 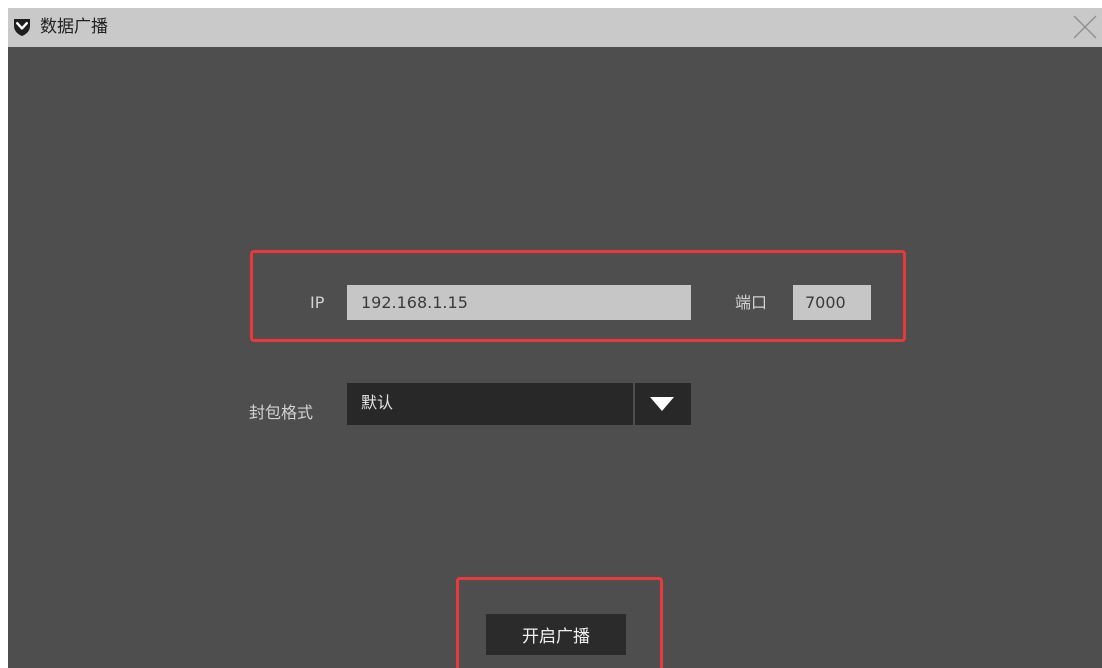 What do you see at coordinates (555, 27) in the screenshot?
I see `title-bar: 数据广播` at bounding box center [555, 27].